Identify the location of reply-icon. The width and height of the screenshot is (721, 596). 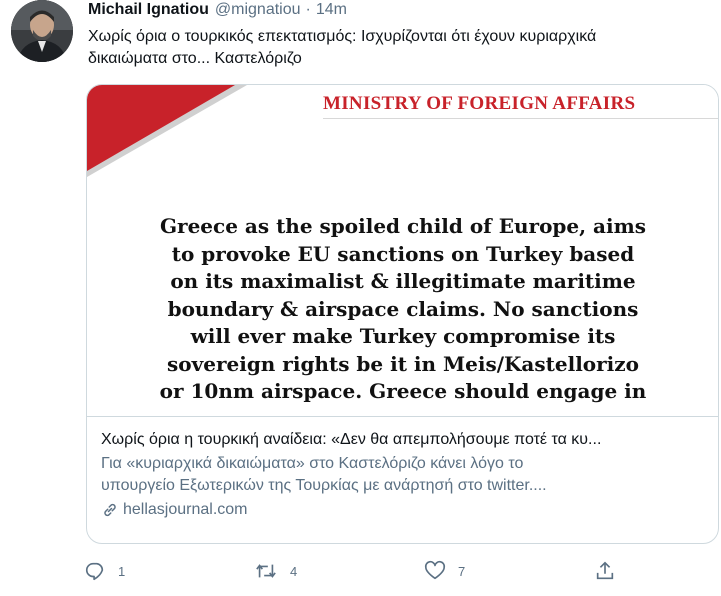
(94, 571).